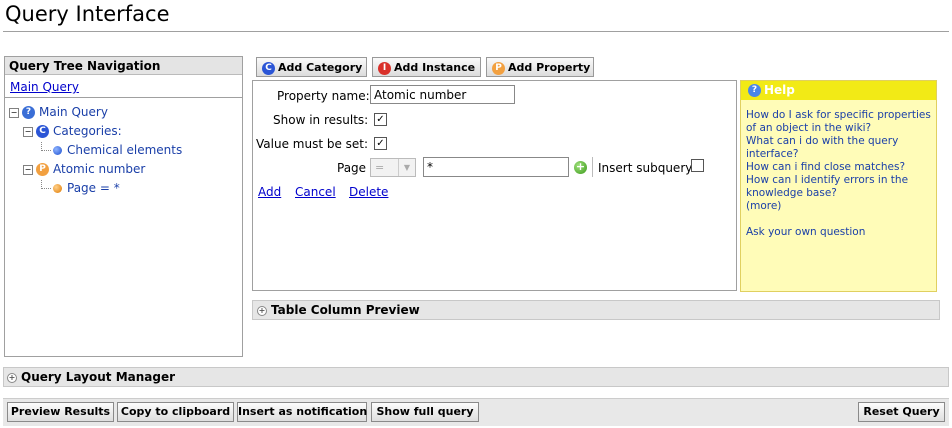  What do you see at coordinates (380, 119) in the screenshot?
I see `show-in-results-checkbox: ✓` at bounding box center [380, 119].